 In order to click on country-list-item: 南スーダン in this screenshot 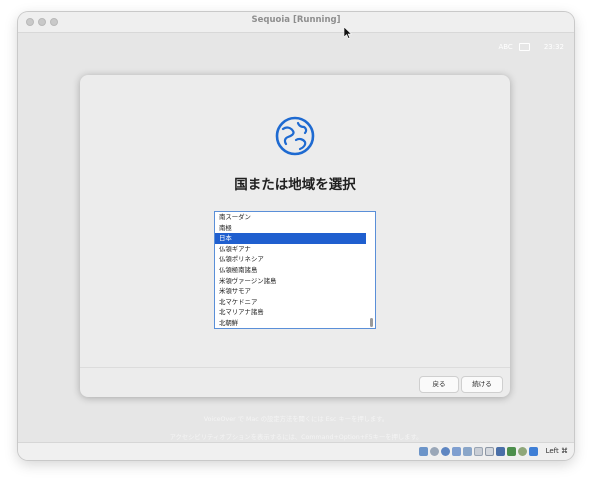, I will do `click(290, 217)`.